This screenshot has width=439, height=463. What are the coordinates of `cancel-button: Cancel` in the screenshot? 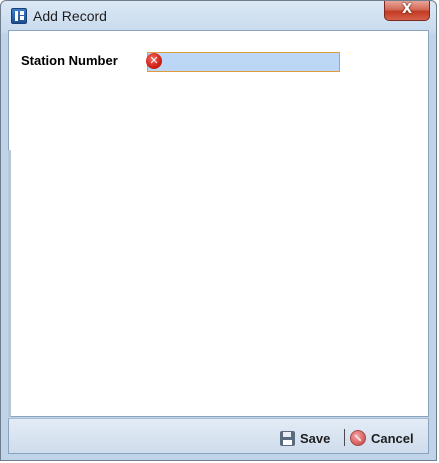 It's located at (382, 438).